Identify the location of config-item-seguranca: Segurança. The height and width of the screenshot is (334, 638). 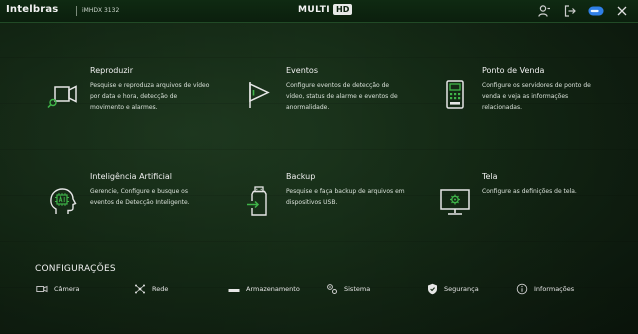
(452, 289).